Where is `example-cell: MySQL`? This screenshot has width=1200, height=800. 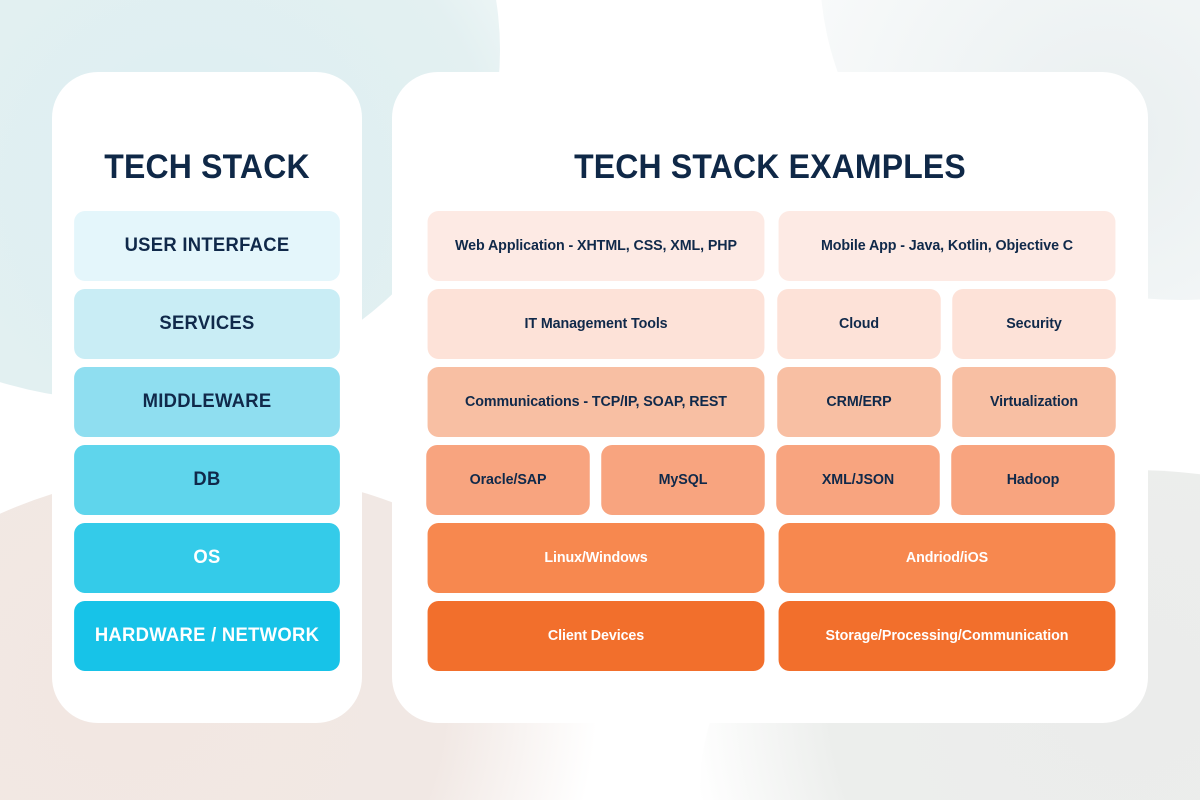
example-cell: MySQL is located at coordinates (683, 480).